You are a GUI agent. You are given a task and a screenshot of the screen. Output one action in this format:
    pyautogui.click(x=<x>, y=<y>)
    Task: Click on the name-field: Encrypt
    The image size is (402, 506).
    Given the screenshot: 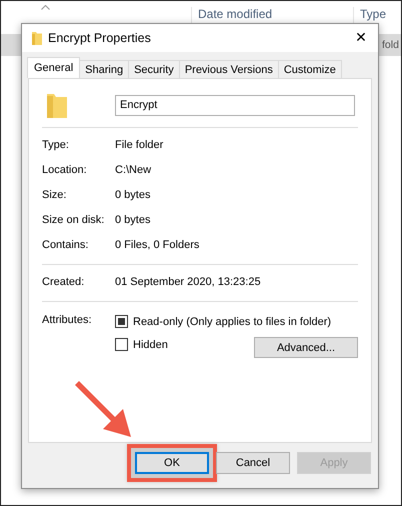 What is the action you would take?
    pyautogui.click(x=235, y=105)
    